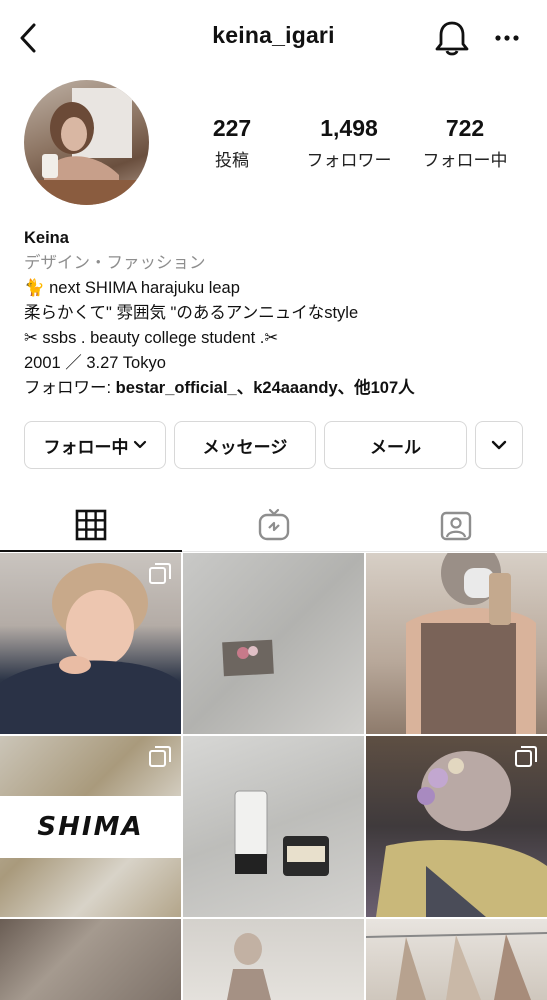  I want to click on following-button: フォロー中, so click(95, 445).